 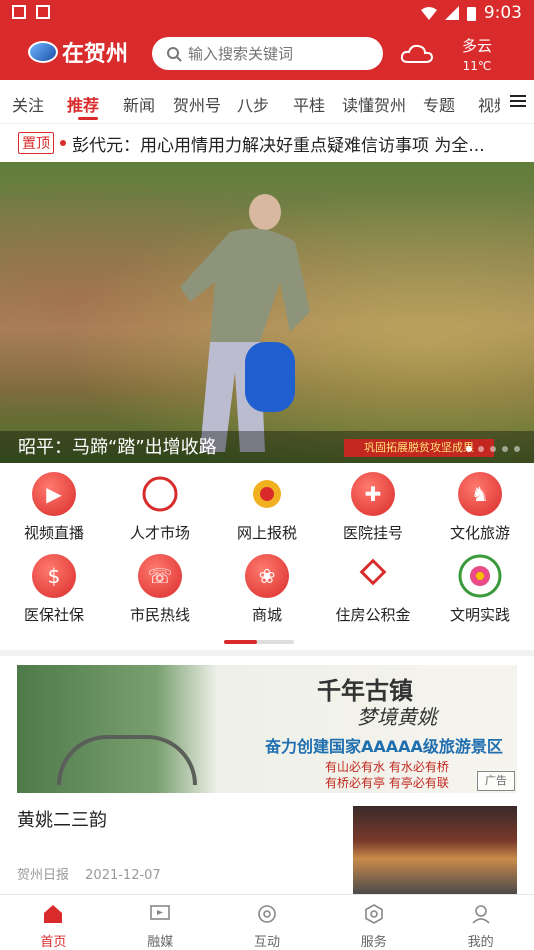 I want to click on news-thumbnail, so click(x=435, y=850).